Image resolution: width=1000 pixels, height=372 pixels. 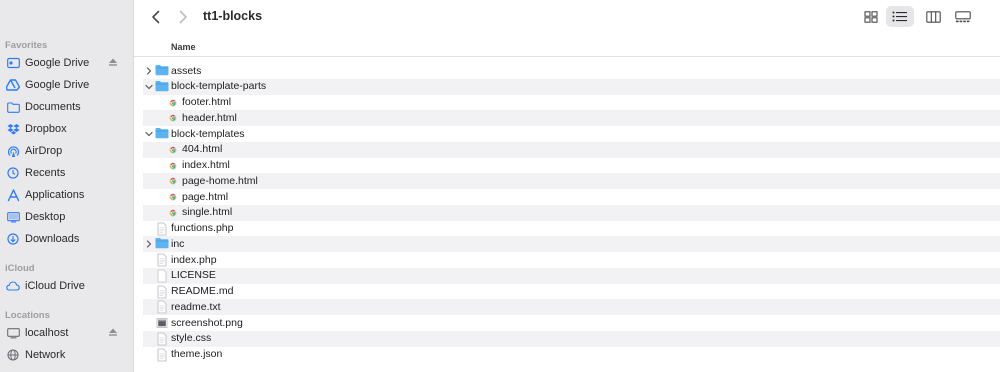 I want to click on column-header: Name, so click(x=567, y=47).